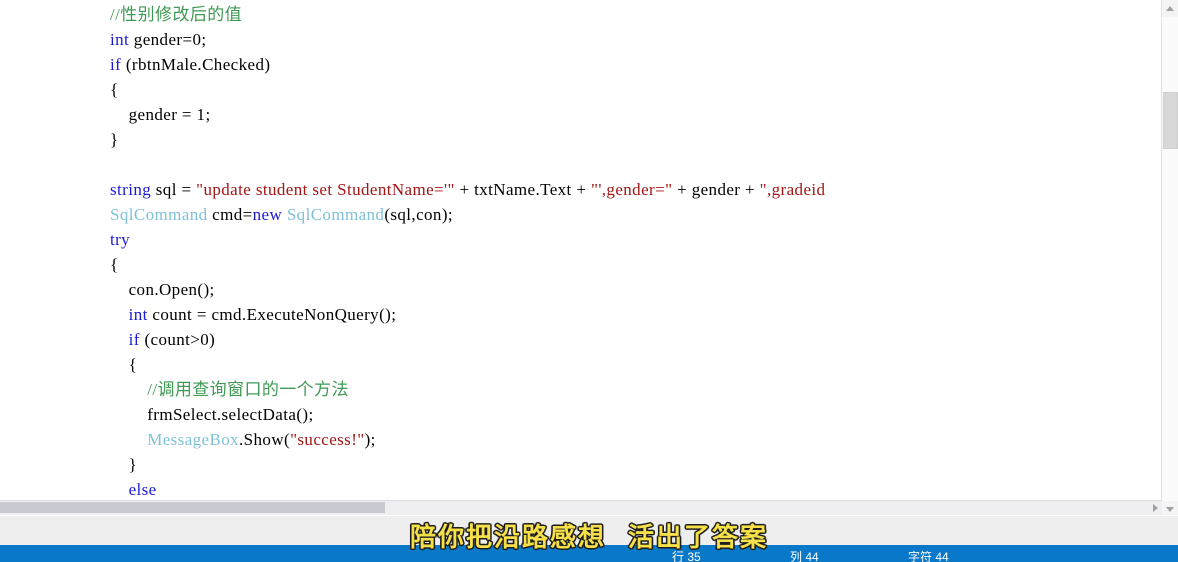 This screenshot has height=562, width=1178. I want to click on triangle-up-icon, so click(1170, 8).